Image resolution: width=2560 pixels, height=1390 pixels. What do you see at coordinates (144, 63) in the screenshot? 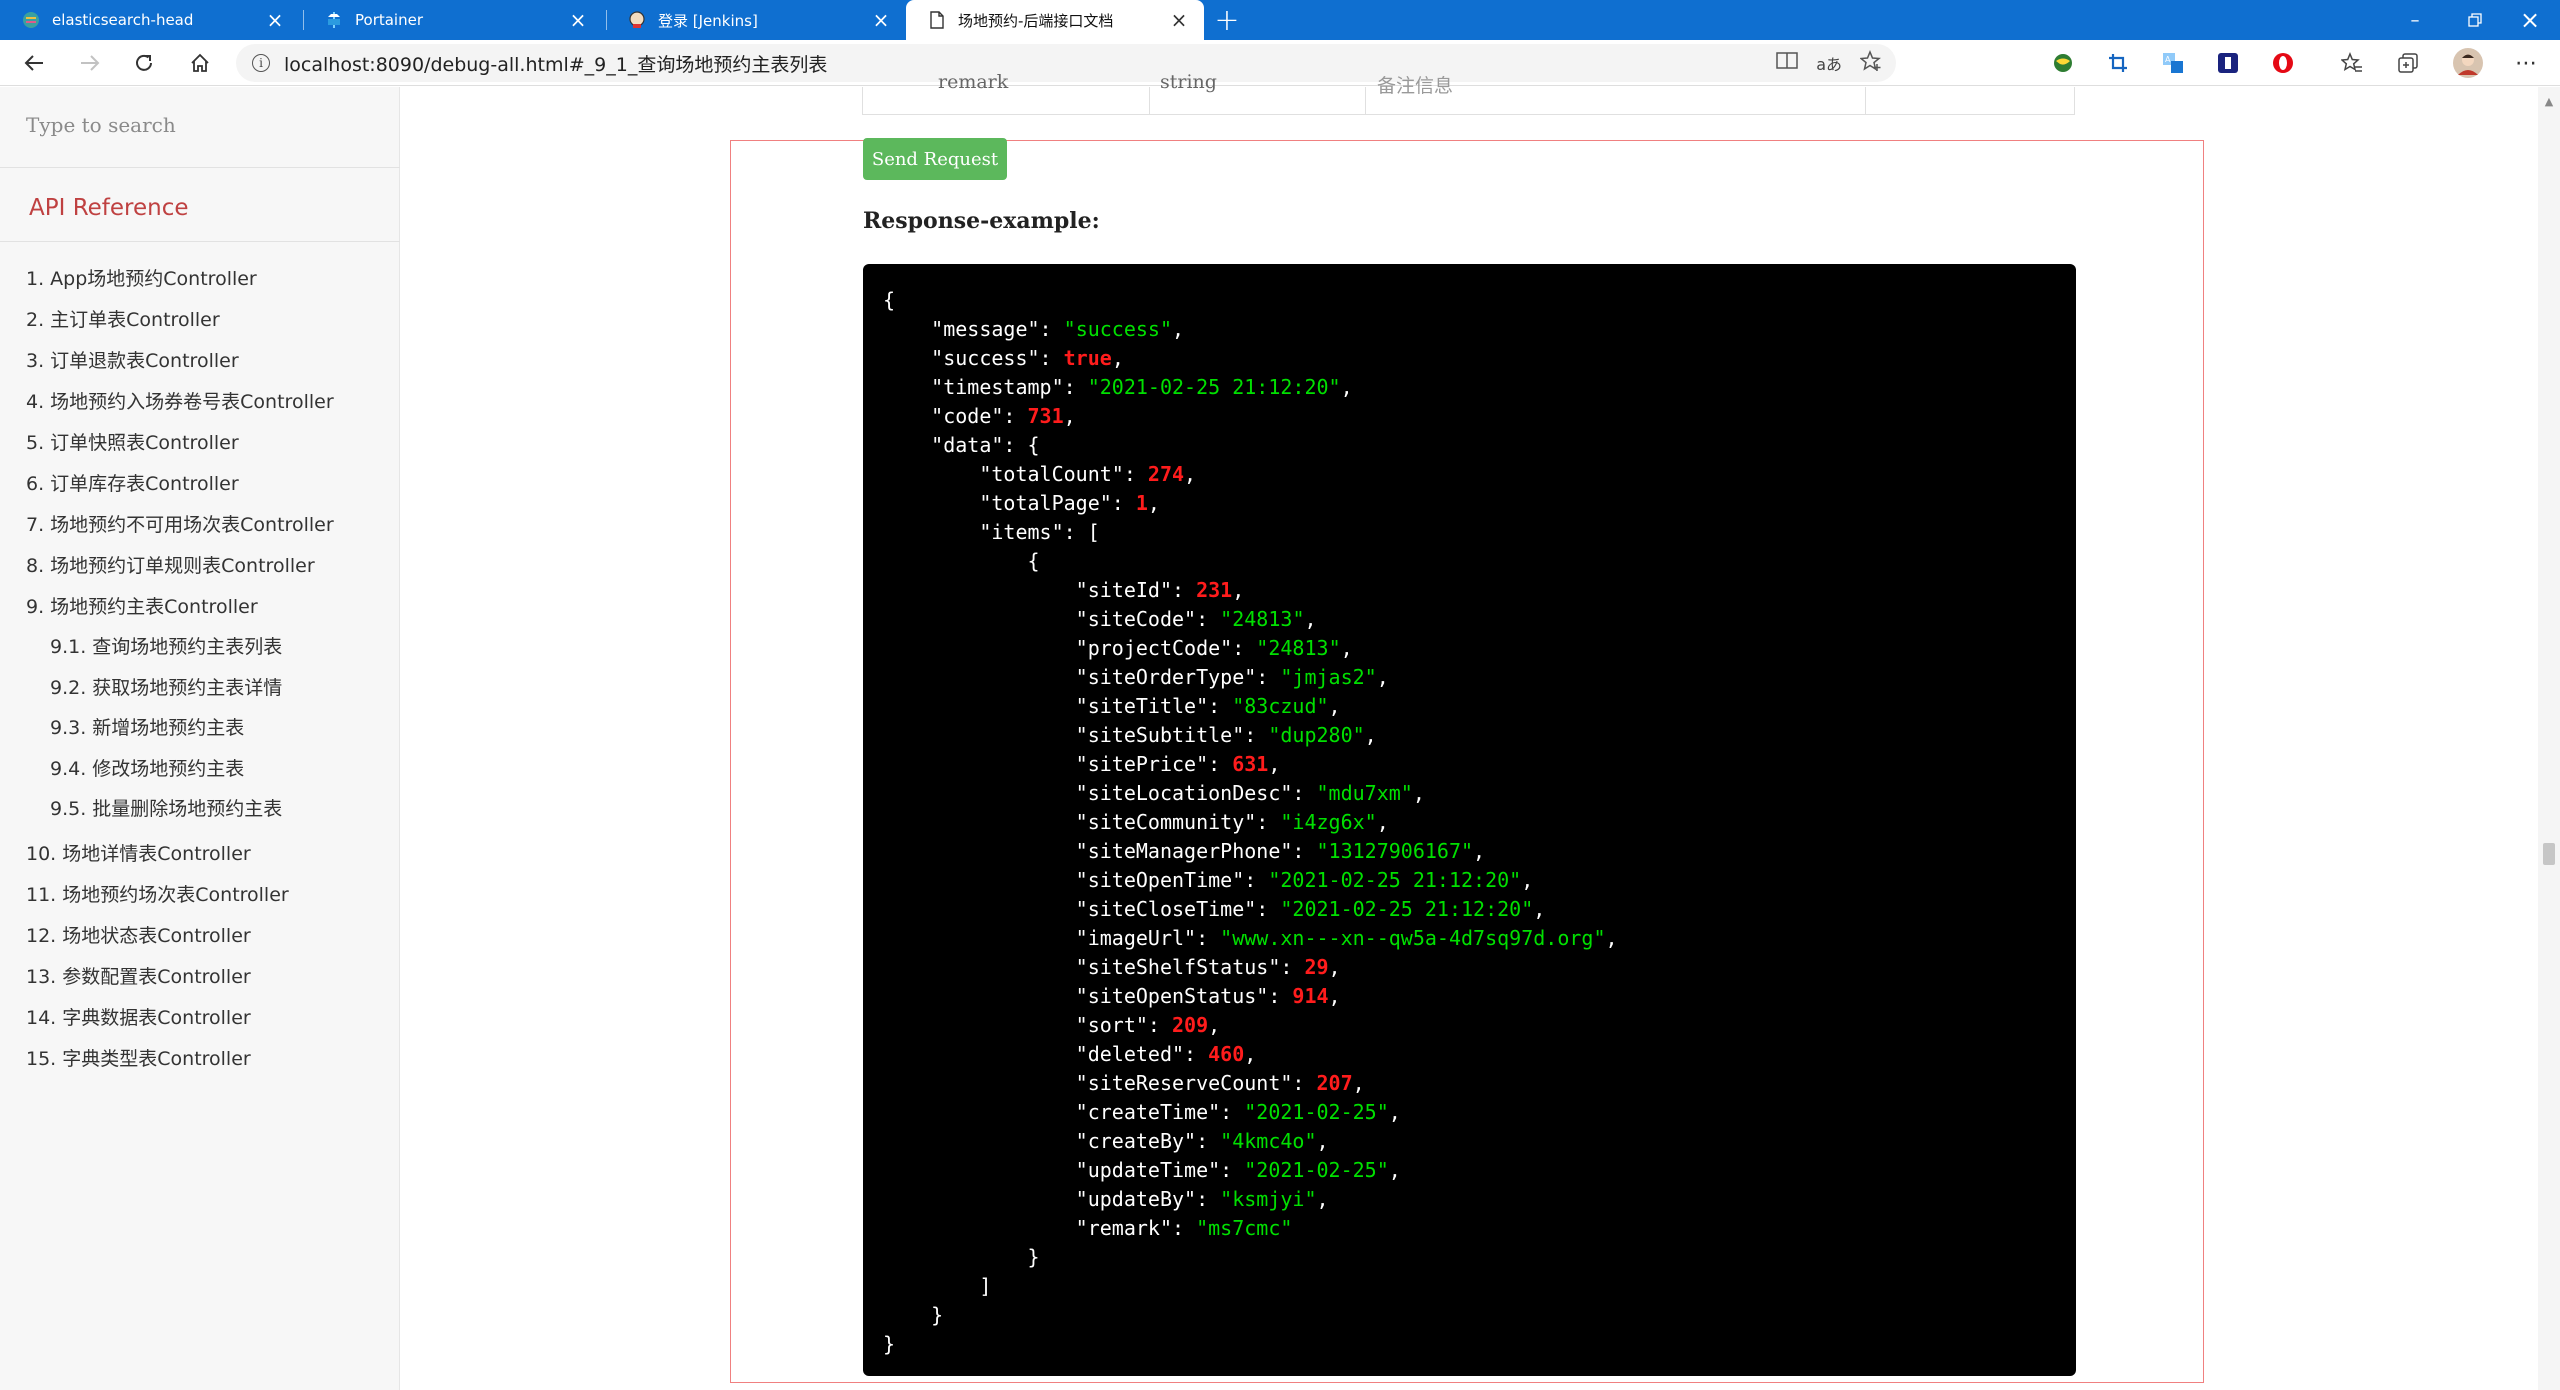
I see `reload-button` at bounding box center [144, 63].